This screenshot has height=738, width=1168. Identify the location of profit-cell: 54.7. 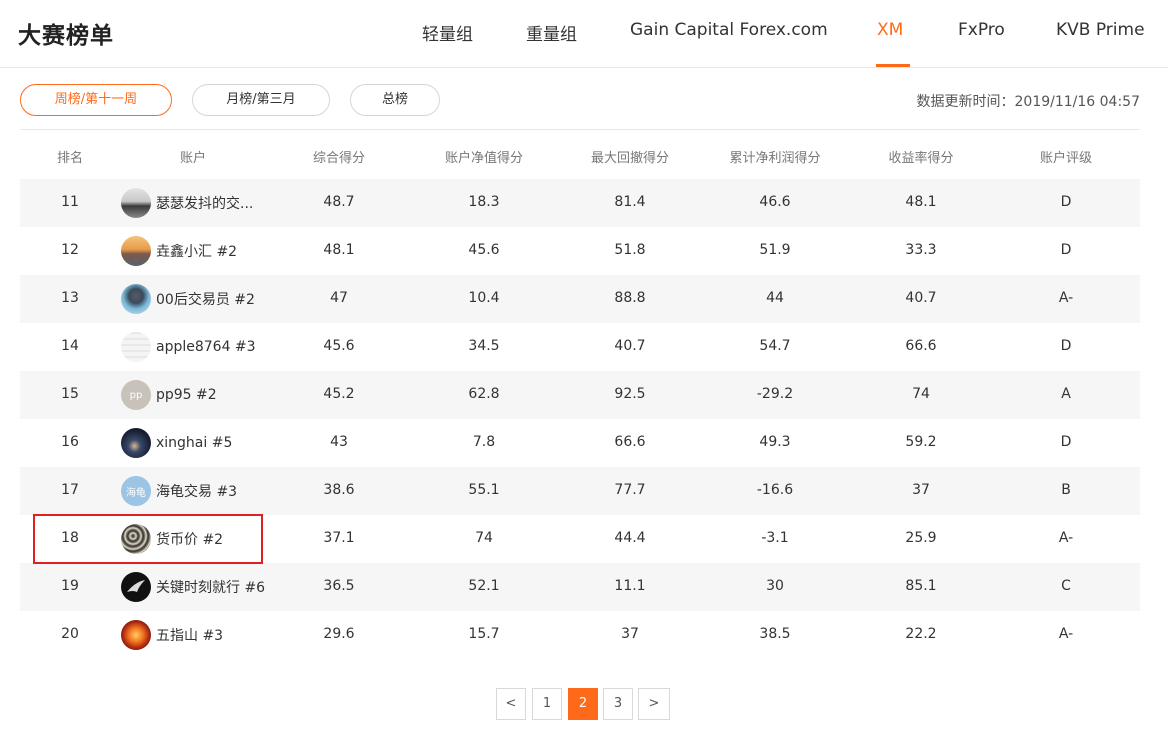
(775, 346).